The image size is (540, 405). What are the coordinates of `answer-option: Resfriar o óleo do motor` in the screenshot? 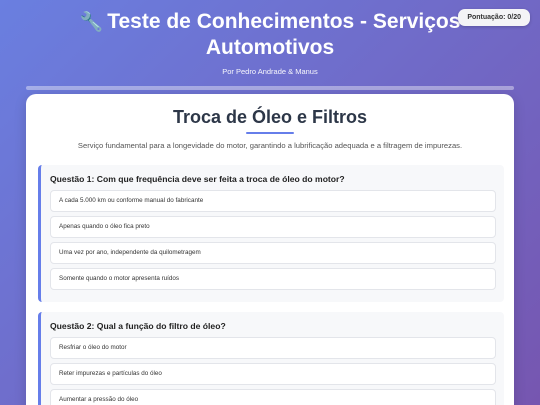 It's located at (273, 348).